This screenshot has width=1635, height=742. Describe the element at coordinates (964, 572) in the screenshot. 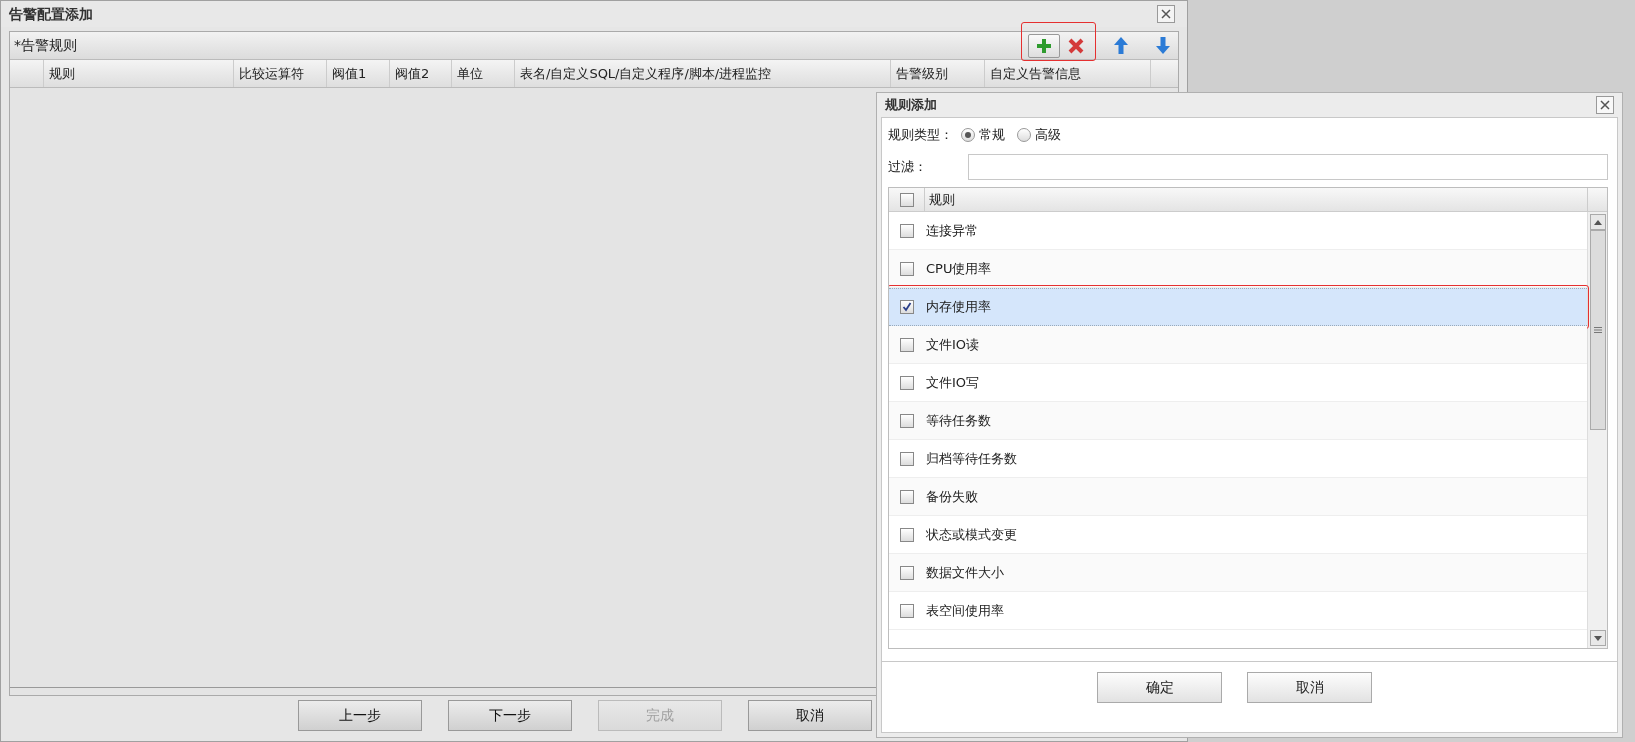

I see `rule-label: 数据文件大小` at that location.